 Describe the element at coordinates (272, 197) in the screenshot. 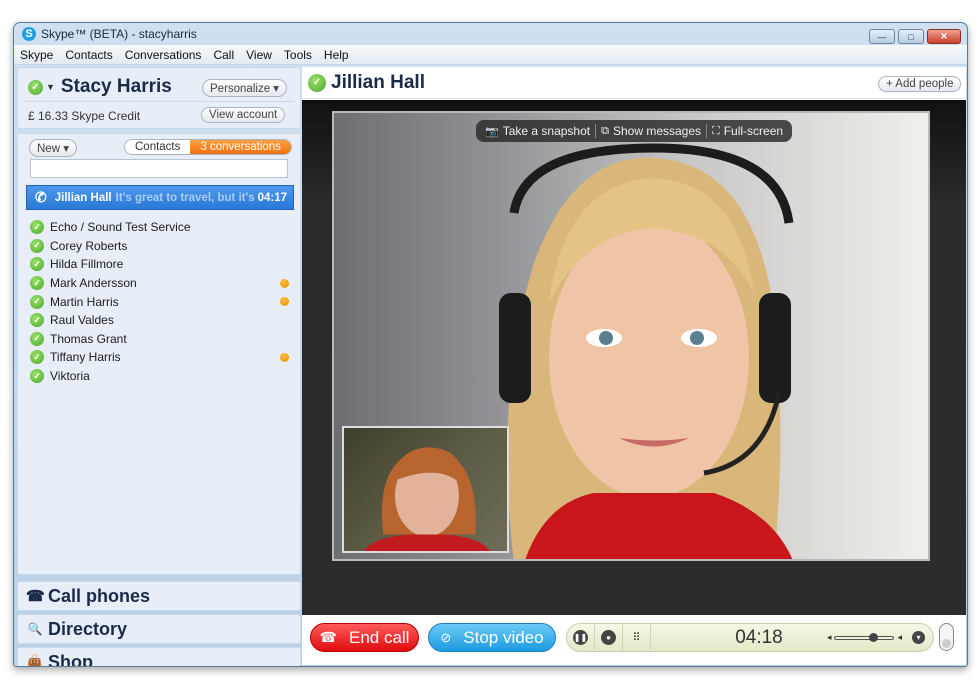

I see `conversation-time: 04:17` at that location.